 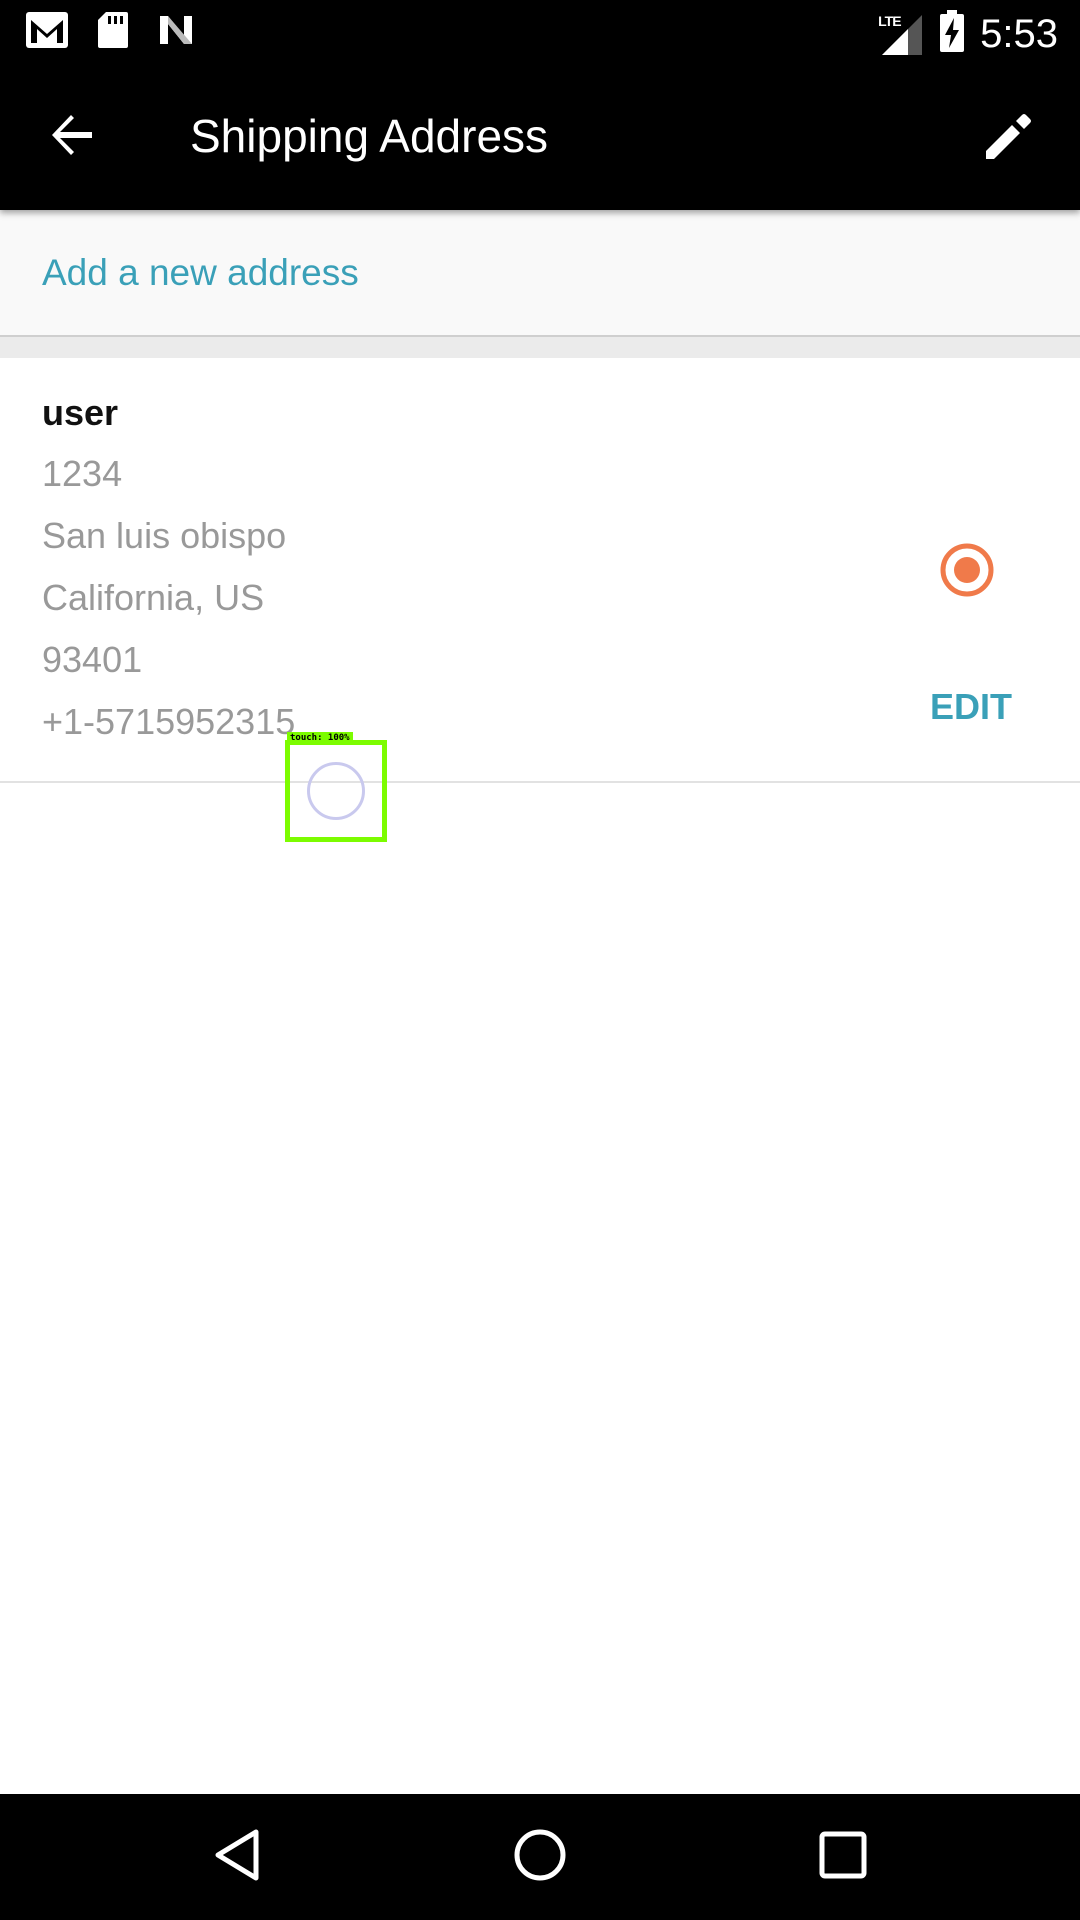 I want to click on gmail-icon, so click(x=47, y=32).